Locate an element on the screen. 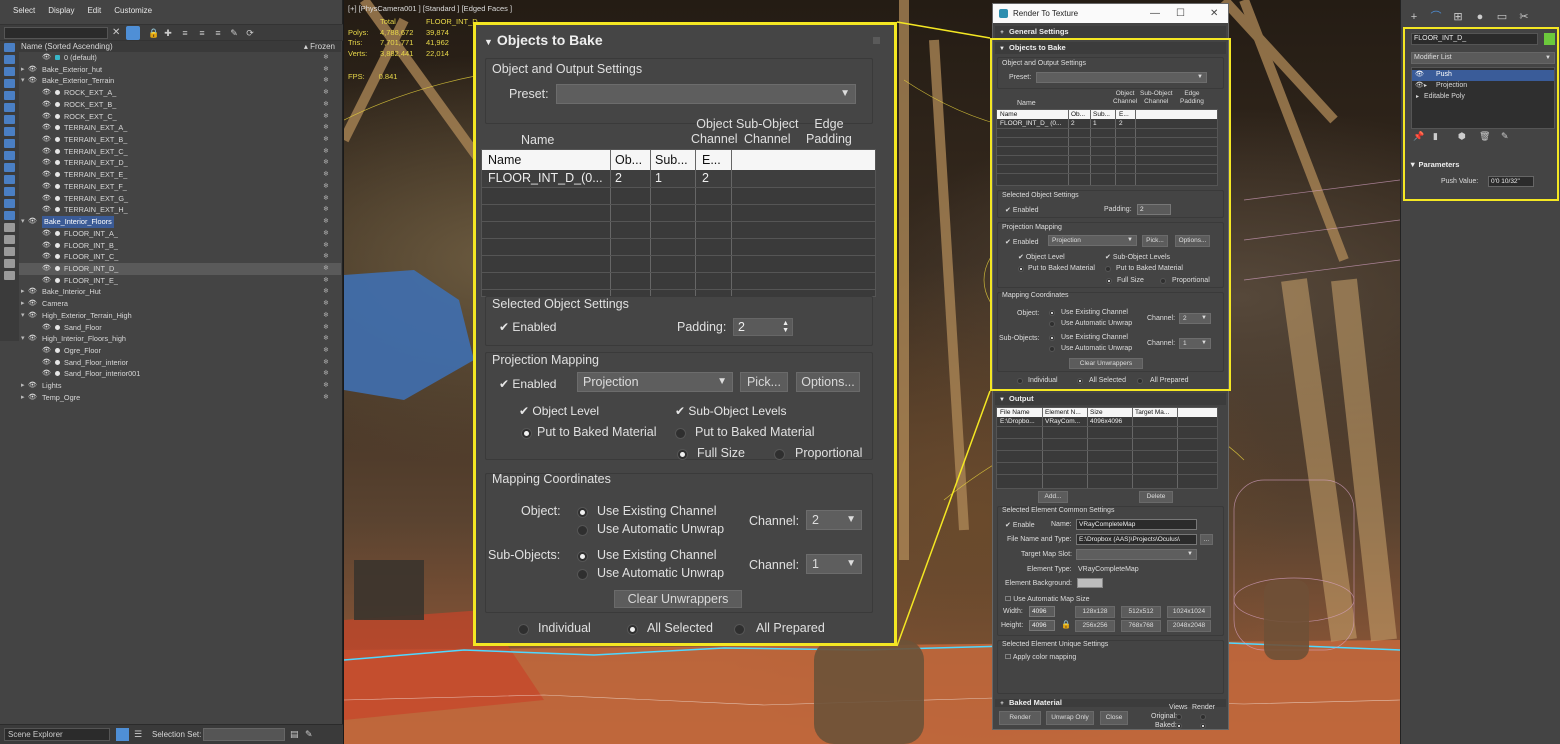  tree-row: 👁 FLOOR_INT_C_ ❄ is located at coordinates (180, 257).